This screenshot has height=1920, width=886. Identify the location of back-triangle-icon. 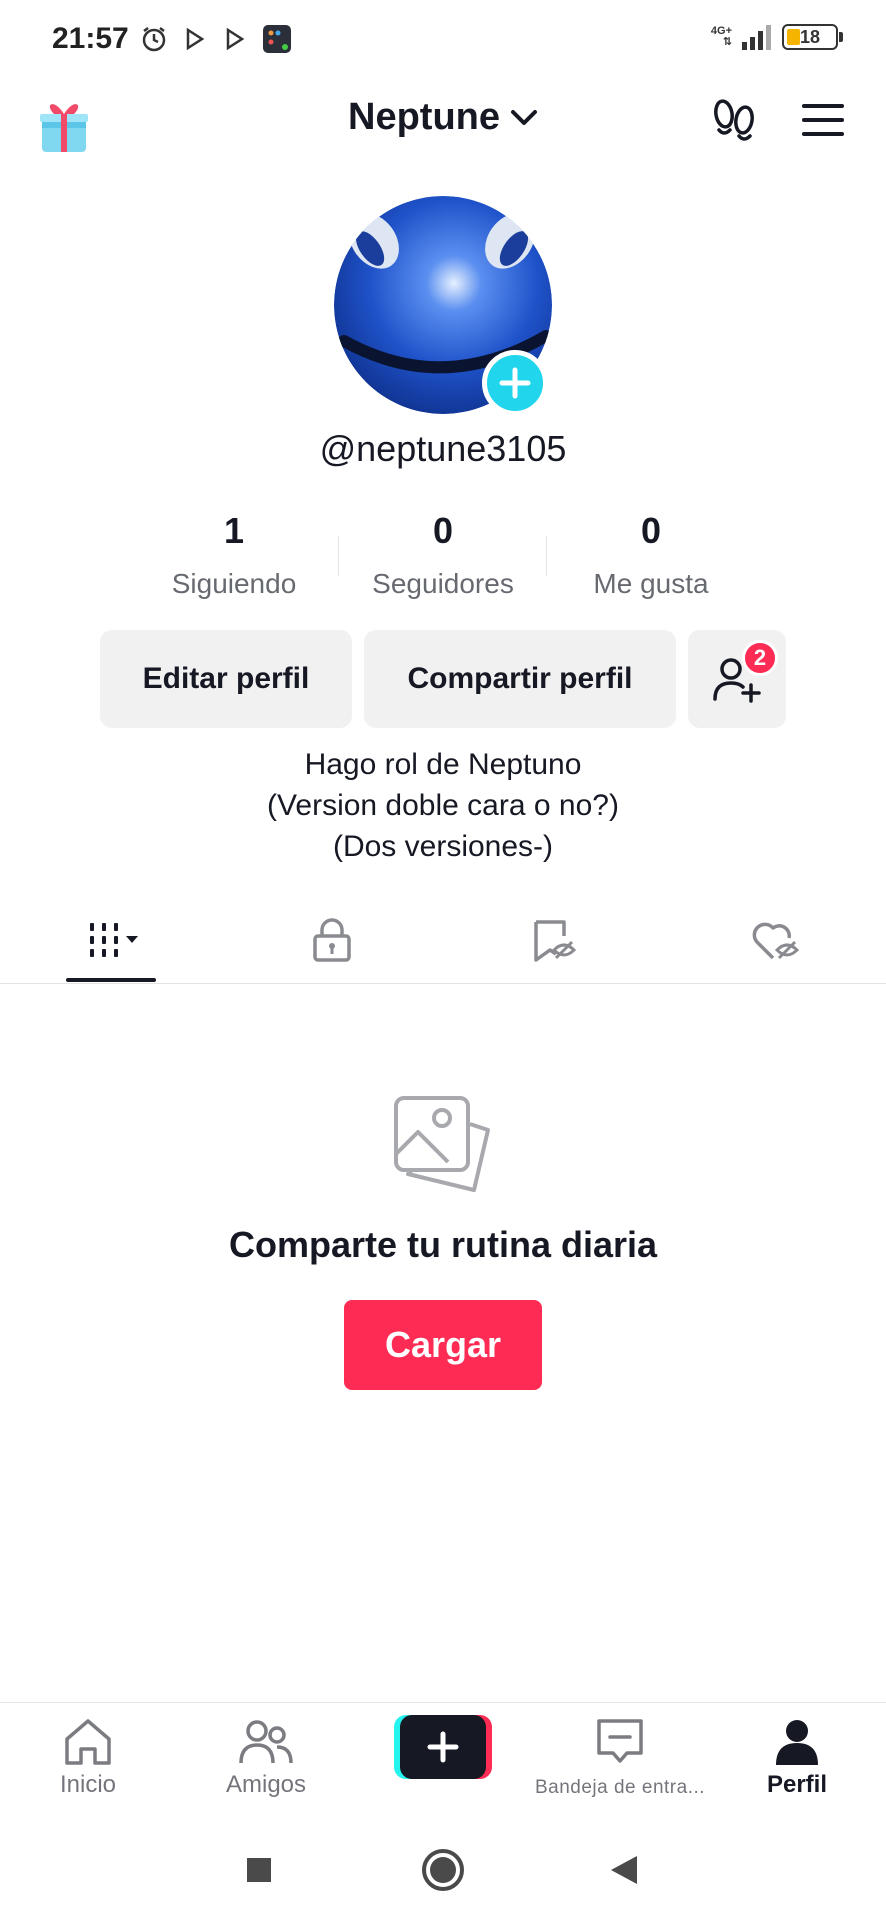
(624, 1870).